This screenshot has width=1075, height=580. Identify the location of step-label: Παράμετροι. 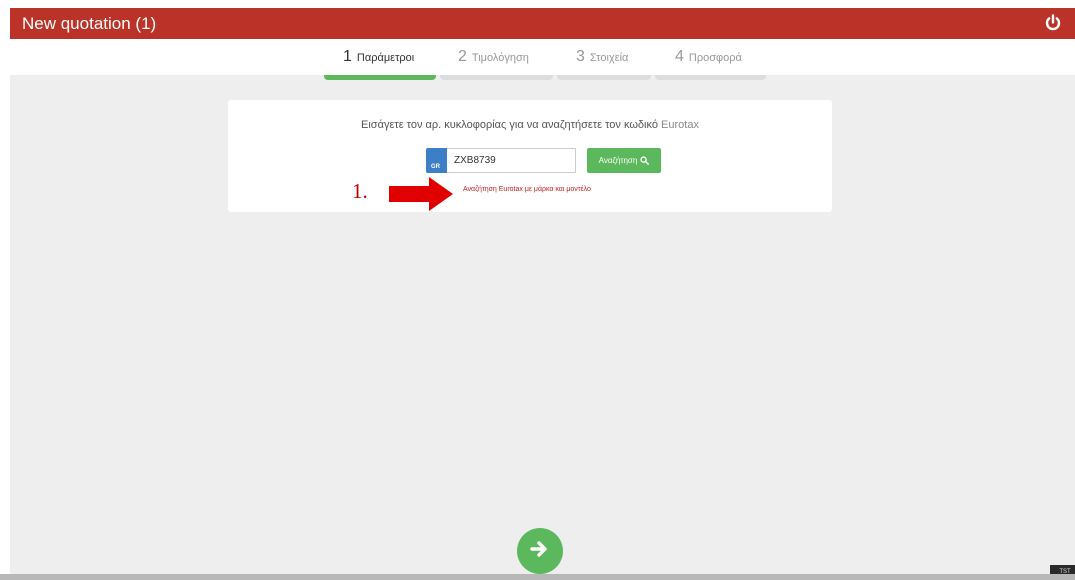
(385, 58).